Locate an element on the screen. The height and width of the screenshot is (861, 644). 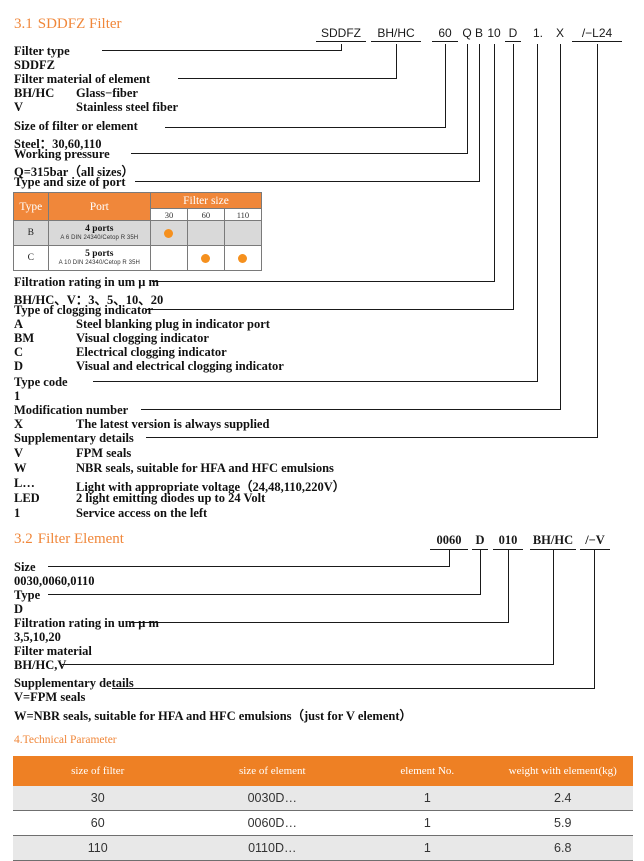
value-type-code: 1 is located at coordinates (17, 396).